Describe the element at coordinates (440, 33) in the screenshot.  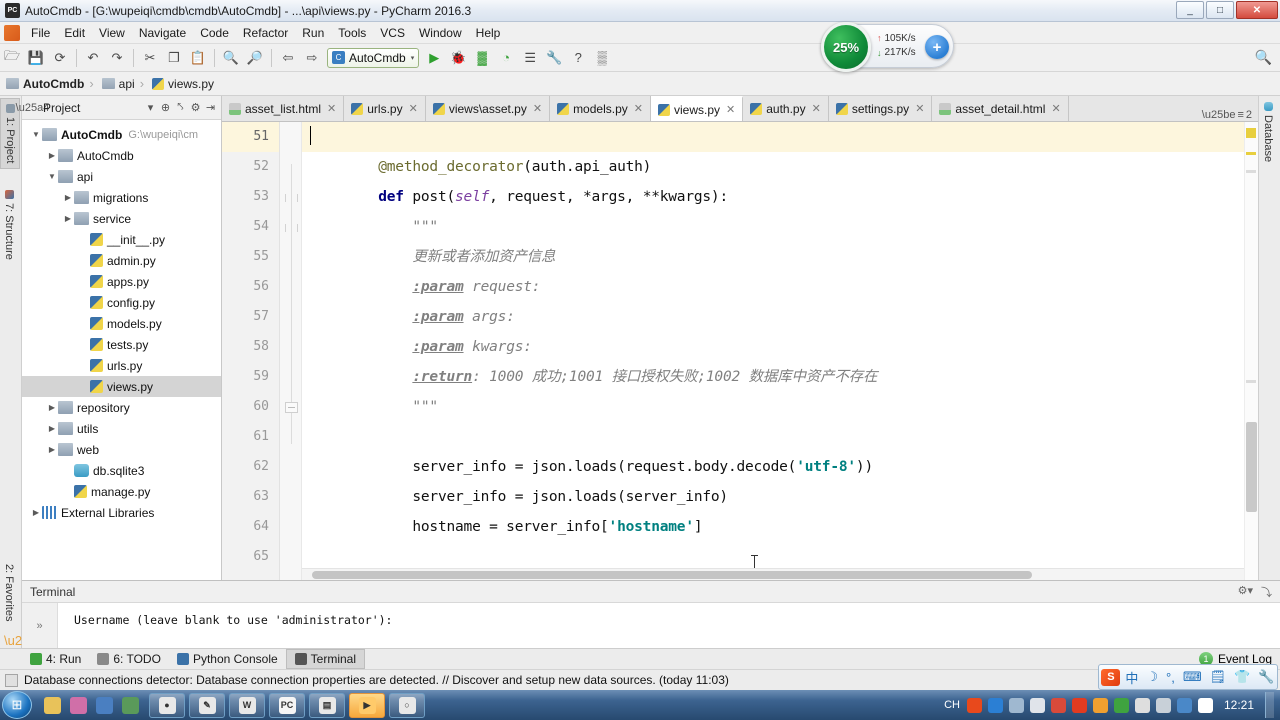
I see `menu-item-window: Window` at that location.